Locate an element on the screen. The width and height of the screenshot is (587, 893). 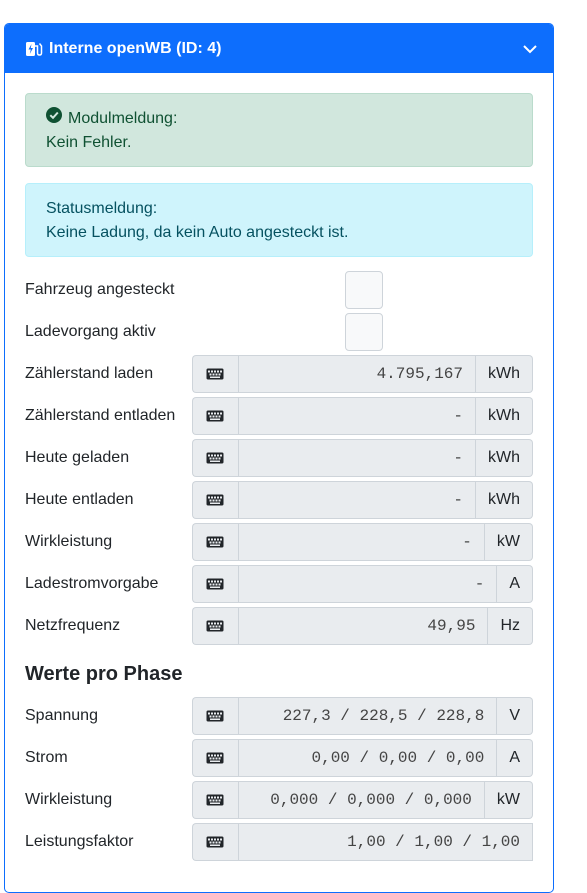
card-header: Interne openWB (ID: 4) is located at coordinates (279, 48).